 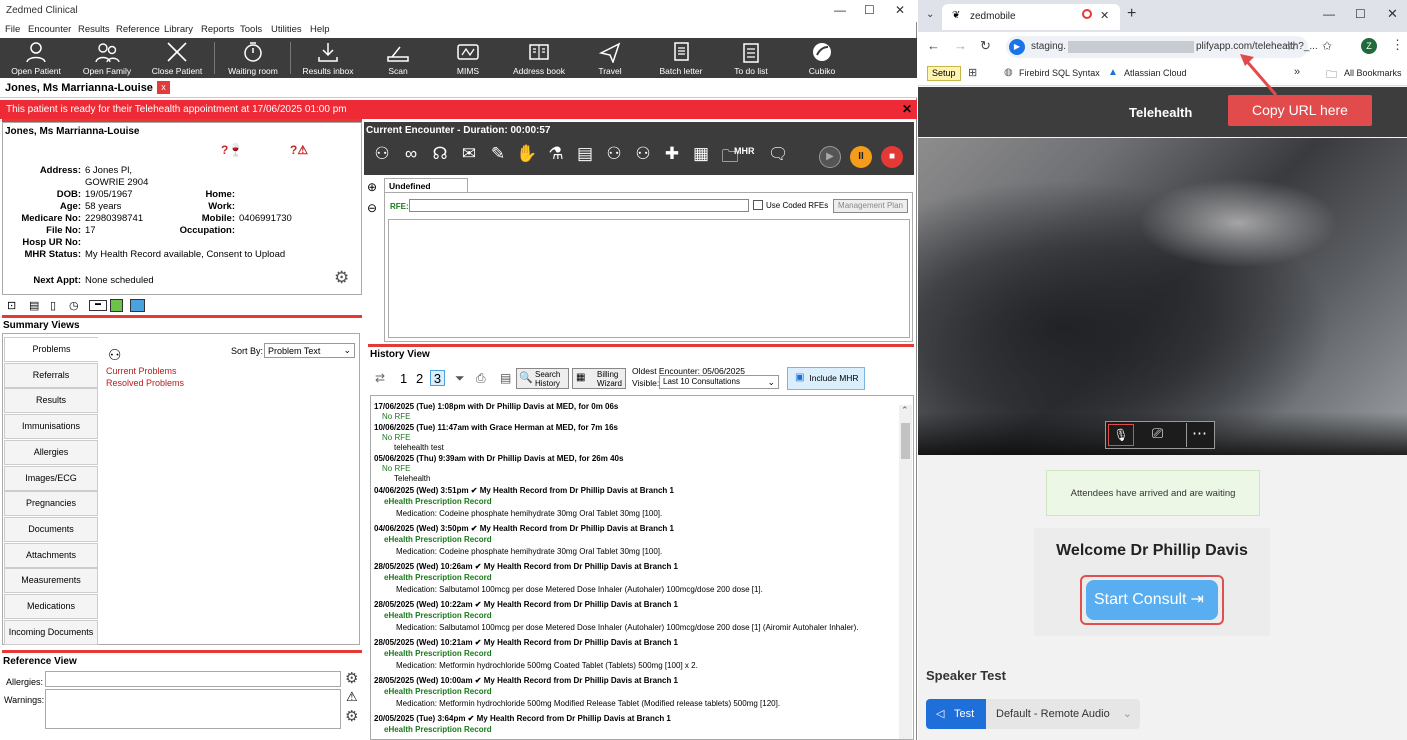 What do you see at coordinates (53, 305) in the screenshot?
I see `doc-icon: ▯` at bounding box center [53, 305].